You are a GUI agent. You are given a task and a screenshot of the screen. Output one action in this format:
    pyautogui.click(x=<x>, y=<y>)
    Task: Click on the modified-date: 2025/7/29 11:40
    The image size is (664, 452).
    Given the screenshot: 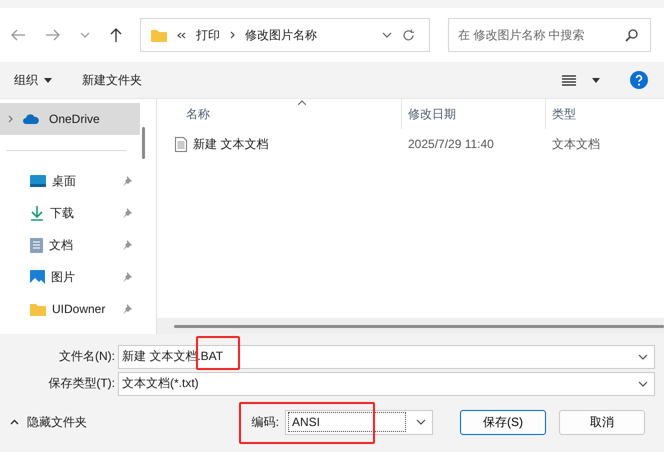 What is the action you would take?
    pyautogui.click(x=451, y=144)
    